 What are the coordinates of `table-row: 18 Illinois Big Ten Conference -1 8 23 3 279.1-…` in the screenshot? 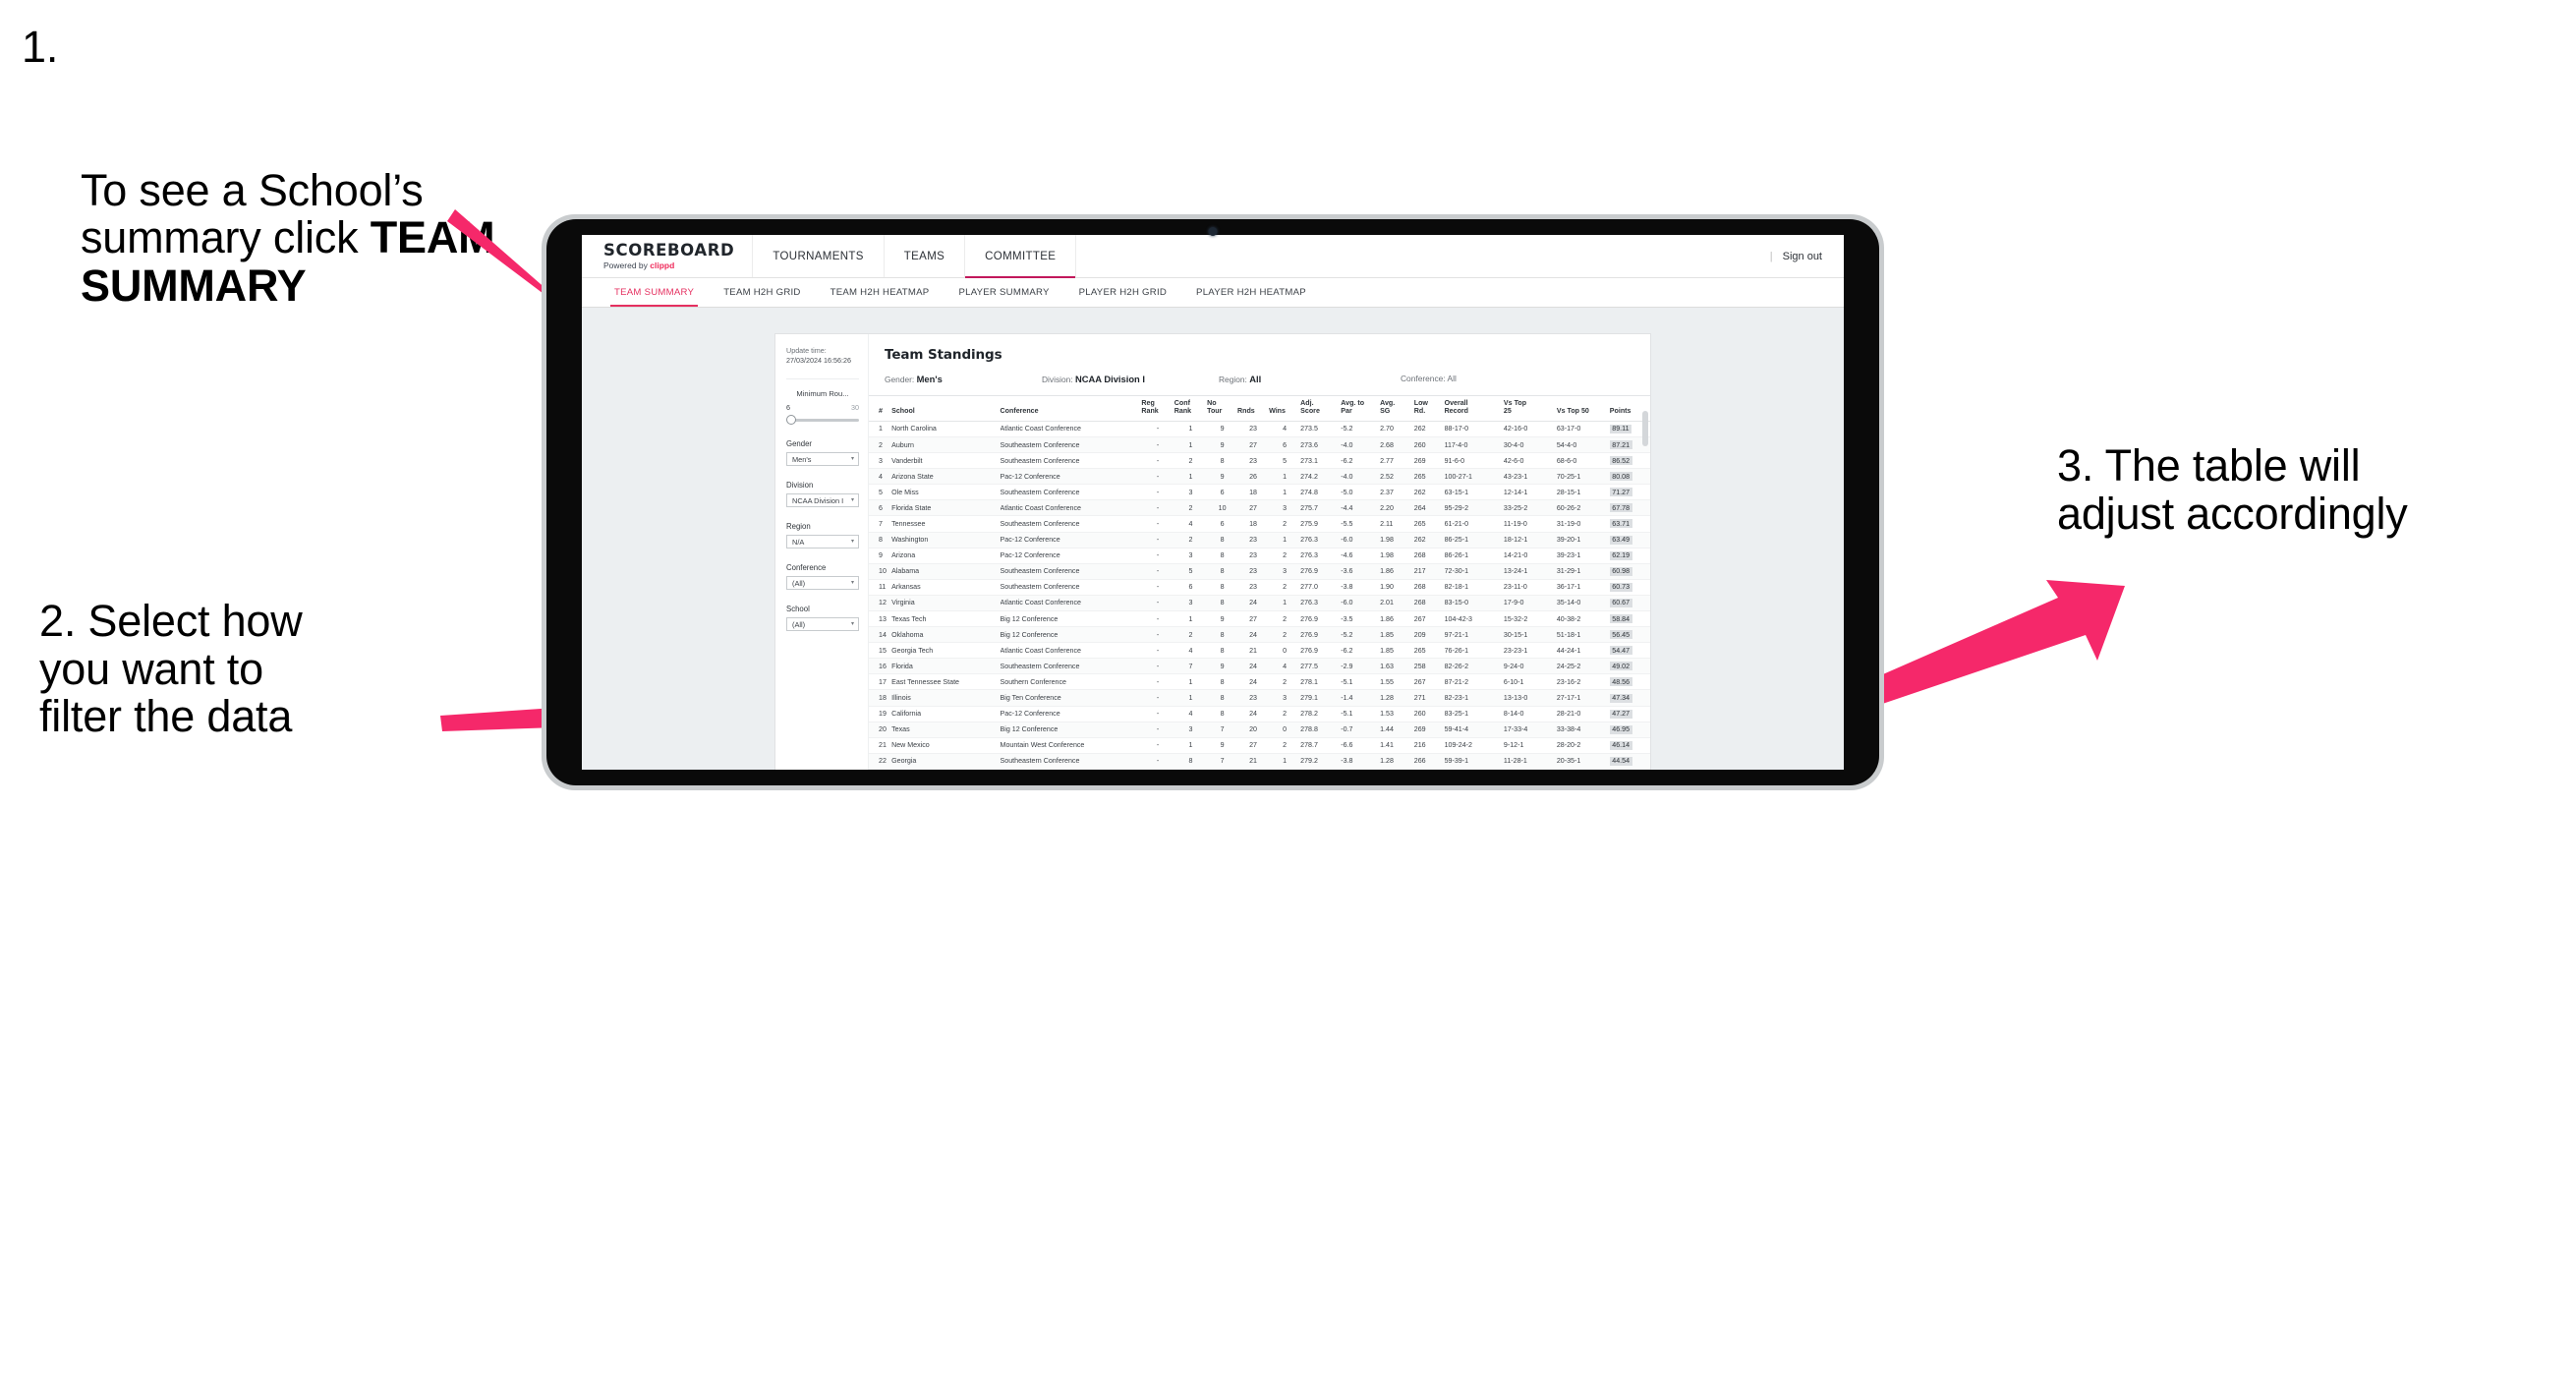 It's located at (1259, 698).